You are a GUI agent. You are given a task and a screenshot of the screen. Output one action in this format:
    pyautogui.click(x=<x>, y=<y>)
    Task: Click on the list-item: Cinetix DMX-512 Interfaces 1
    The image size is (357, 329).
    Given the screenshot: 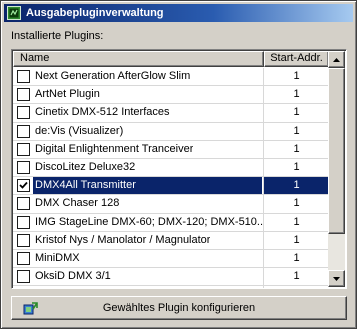 What is the action you would take?
    pyautogui.click(x=171, y=113)
    